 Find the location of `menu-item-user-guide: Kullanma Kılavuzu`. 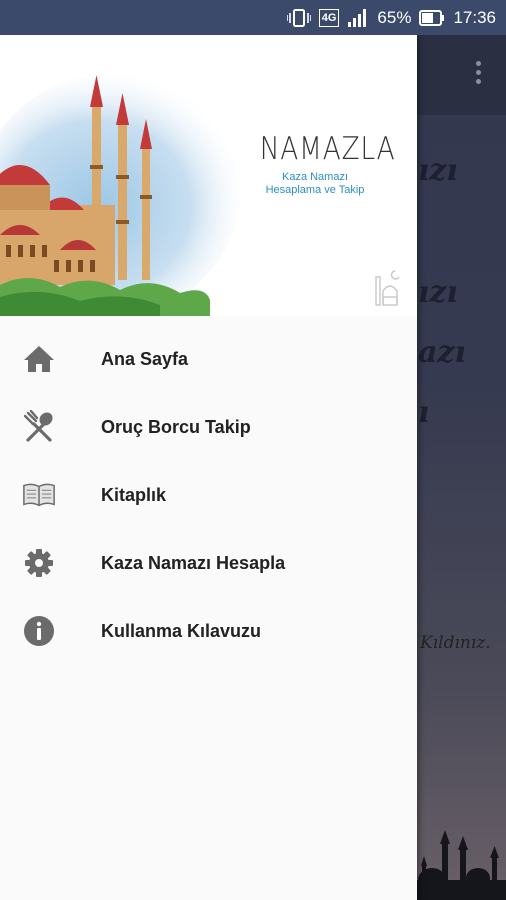

menu-item-user-guide: Kullanma Kılavuzu is located at coordinates (208, 631).